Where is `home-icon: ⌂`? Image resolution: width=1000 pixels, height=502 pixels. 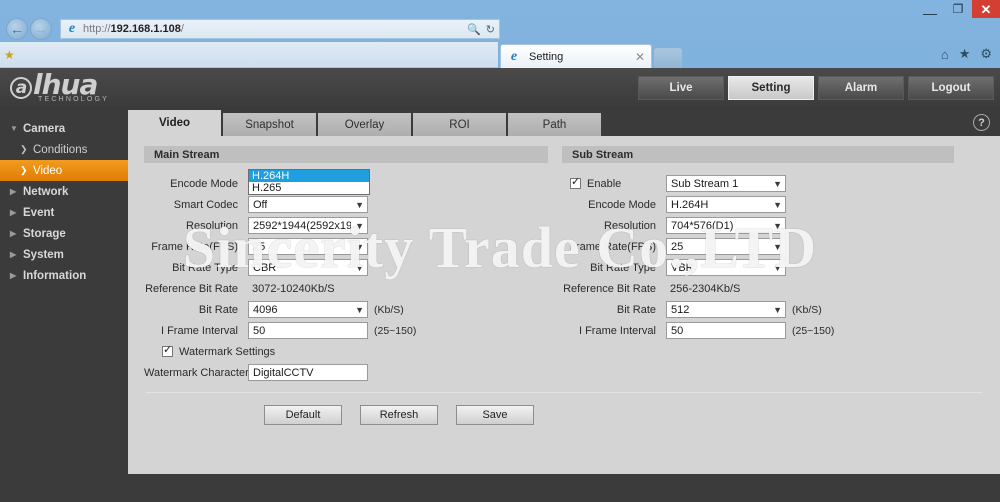 home-icon: ⌂ is located at coordinates (945, 54).